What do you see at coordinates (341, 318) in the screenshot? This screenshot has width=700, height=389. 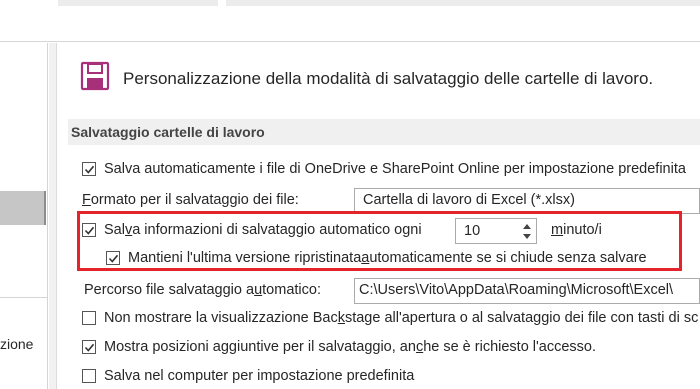 I see `no-backstage-accel: k` at bounding box center [341, 318].